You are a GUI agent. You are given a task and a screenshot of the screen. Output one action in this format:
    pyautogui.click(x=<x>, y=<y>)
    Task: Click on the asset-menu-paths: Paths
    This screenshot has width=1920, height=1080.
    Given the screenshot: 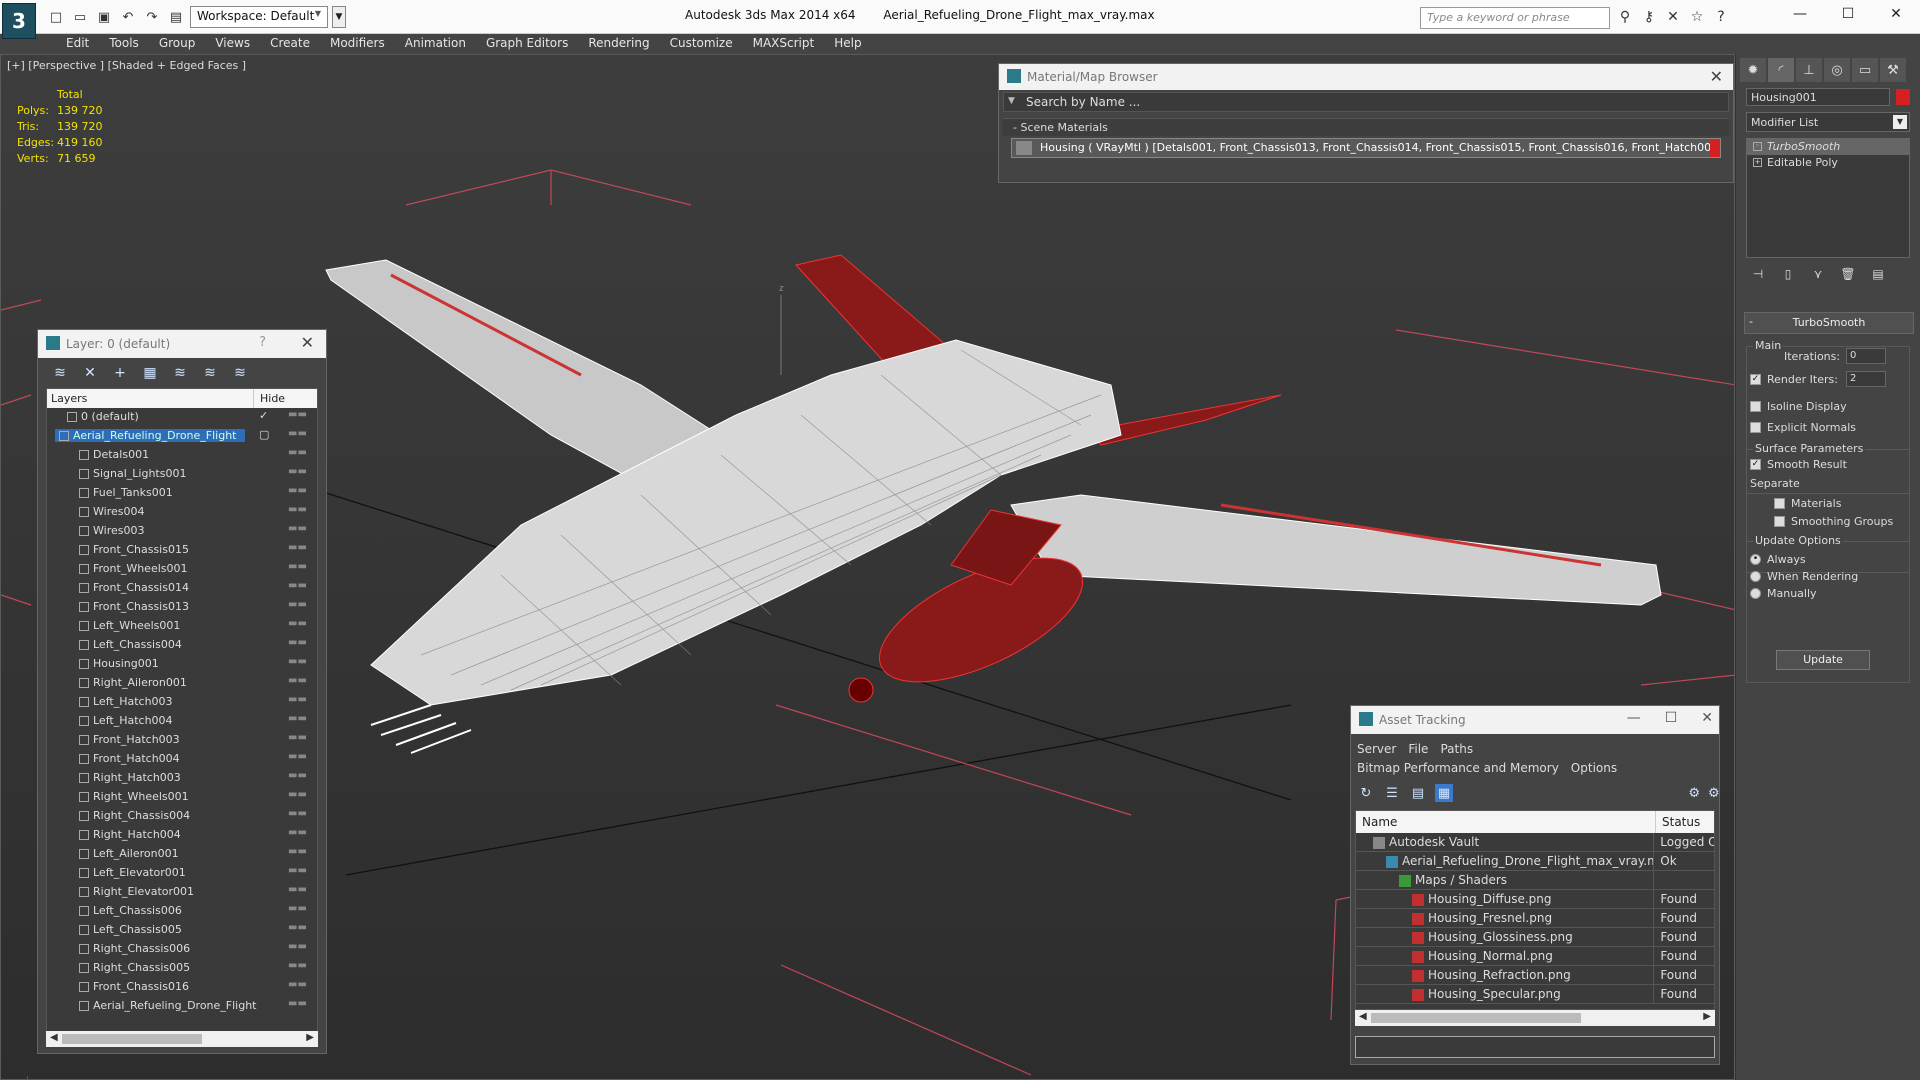 What is the action you would take?
    pyautogui.click(x=1456, y=749)
    